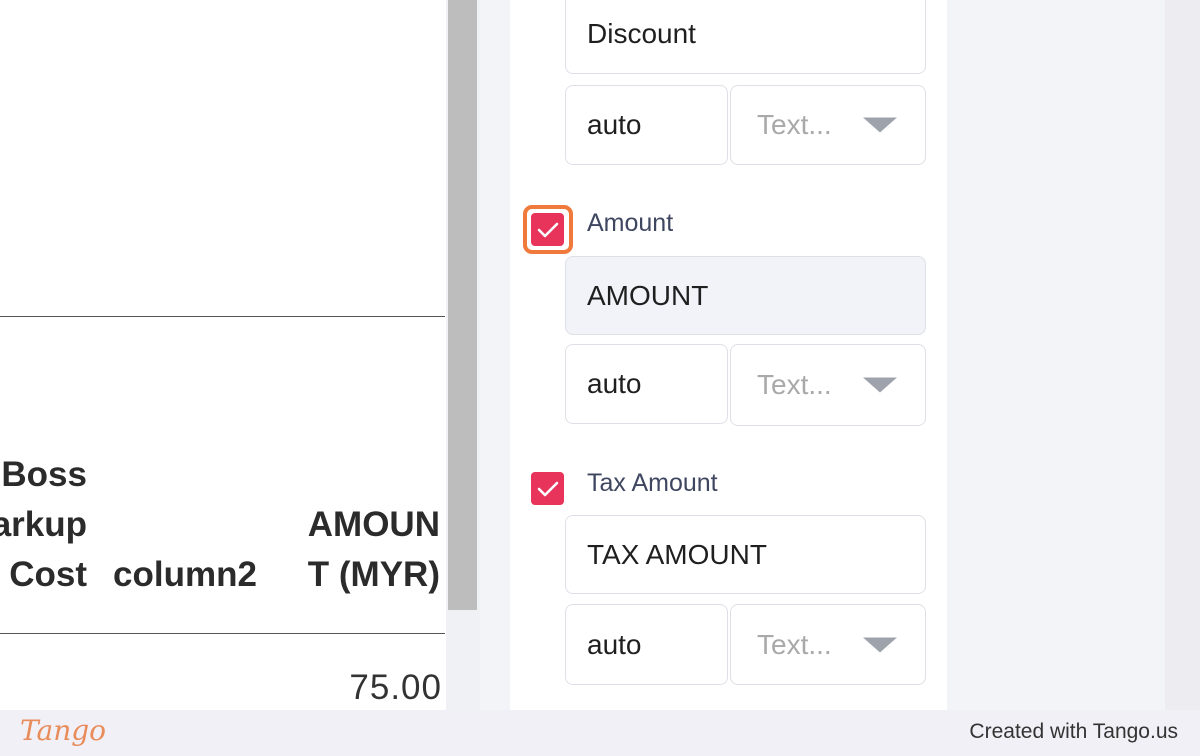 Image resolution: width=1200 pixels, height=756 pixels. I want to click on column-header-column2: column2, so click(185, 574).